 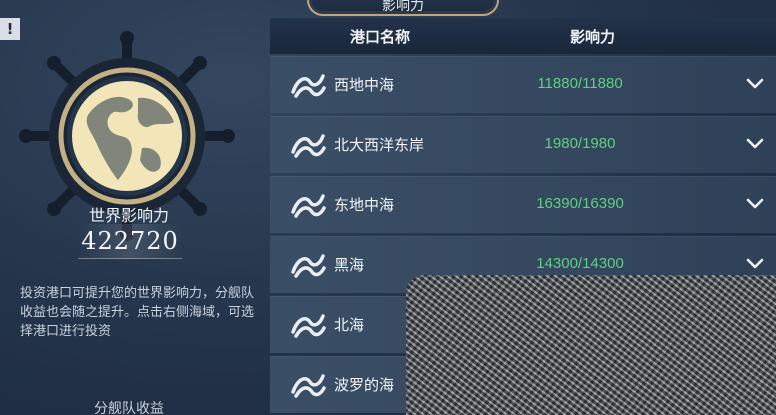 What do you see at coordinates (349, 325) in the screenshot?
I see `port-name: 北海` at bounding box center [349, 325].